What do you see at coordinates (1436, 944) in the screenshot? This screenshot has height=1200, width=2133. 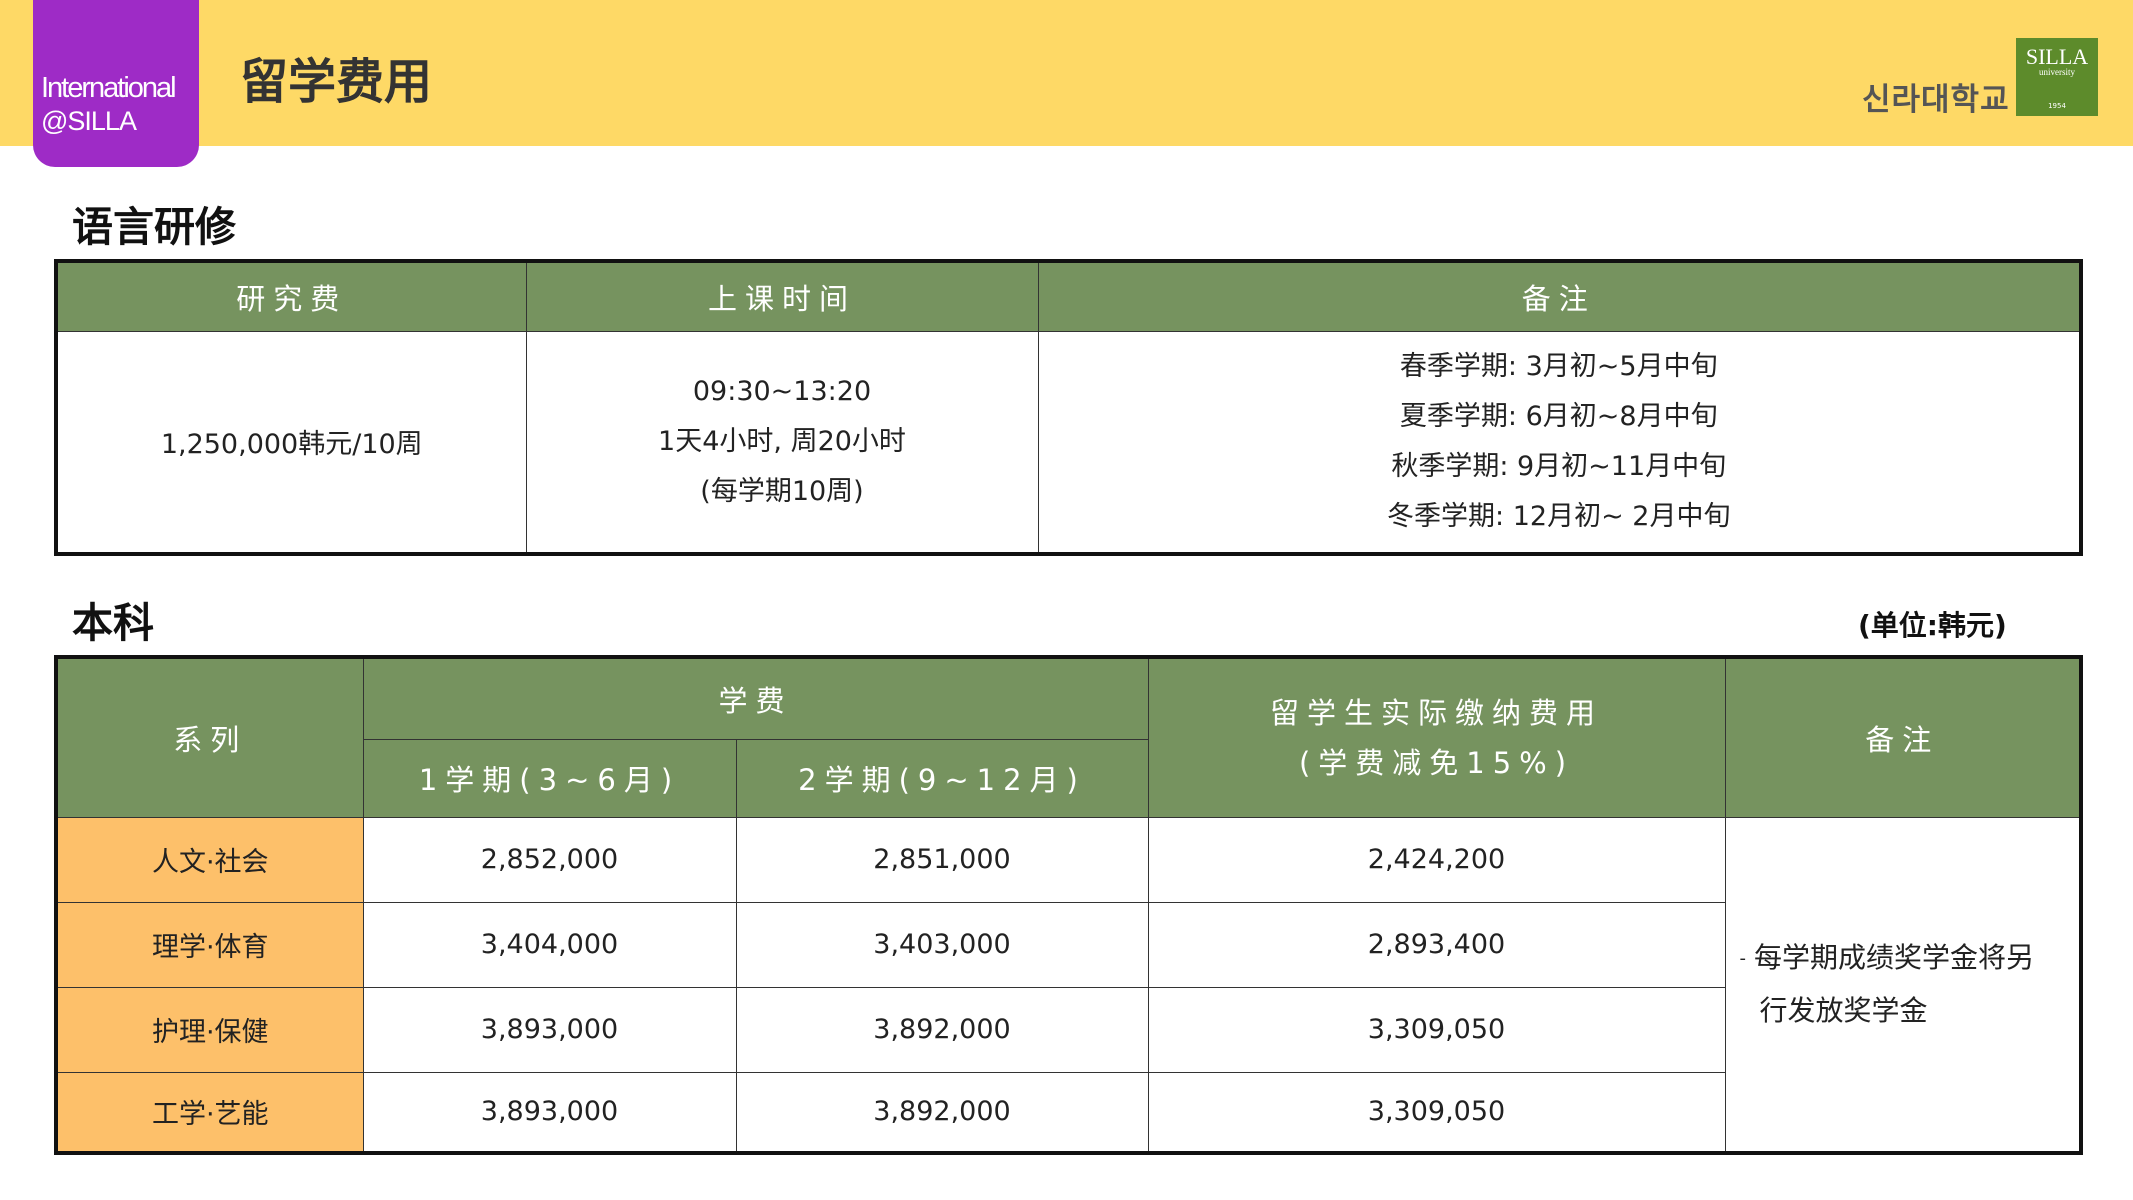 I see `actual-fee: 2,893,400` at bounding box center [1436, 944].